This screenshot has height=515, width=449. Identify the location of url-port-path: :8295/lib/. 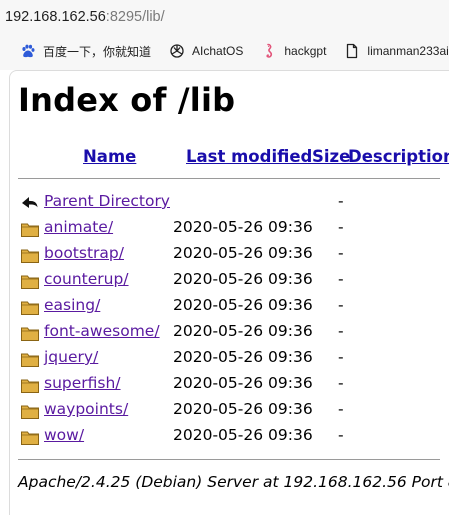
(135, 17).